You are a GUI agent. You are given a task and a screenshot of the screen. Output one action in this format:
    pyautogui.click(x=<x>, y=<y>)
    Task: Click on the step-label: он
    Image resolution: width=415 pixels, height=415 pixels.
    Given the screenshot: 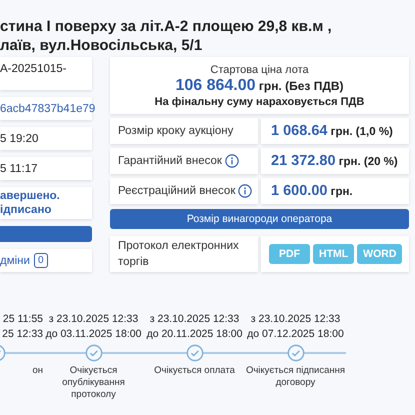 What is the action you would take?
    pyautogui.click(x=37, y=371)
    